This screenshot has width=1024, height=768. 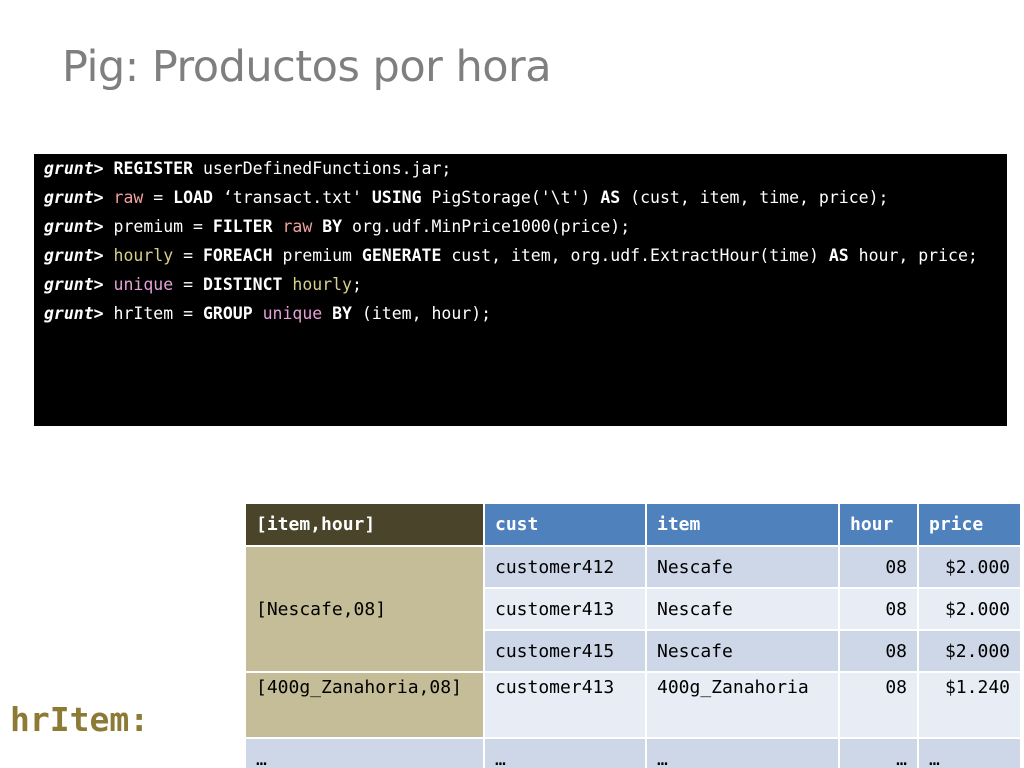 What do you see at coordinates (237, 255) in the screenshot?
I see `keyword: FOREACH` at bounding box center [237, 255].